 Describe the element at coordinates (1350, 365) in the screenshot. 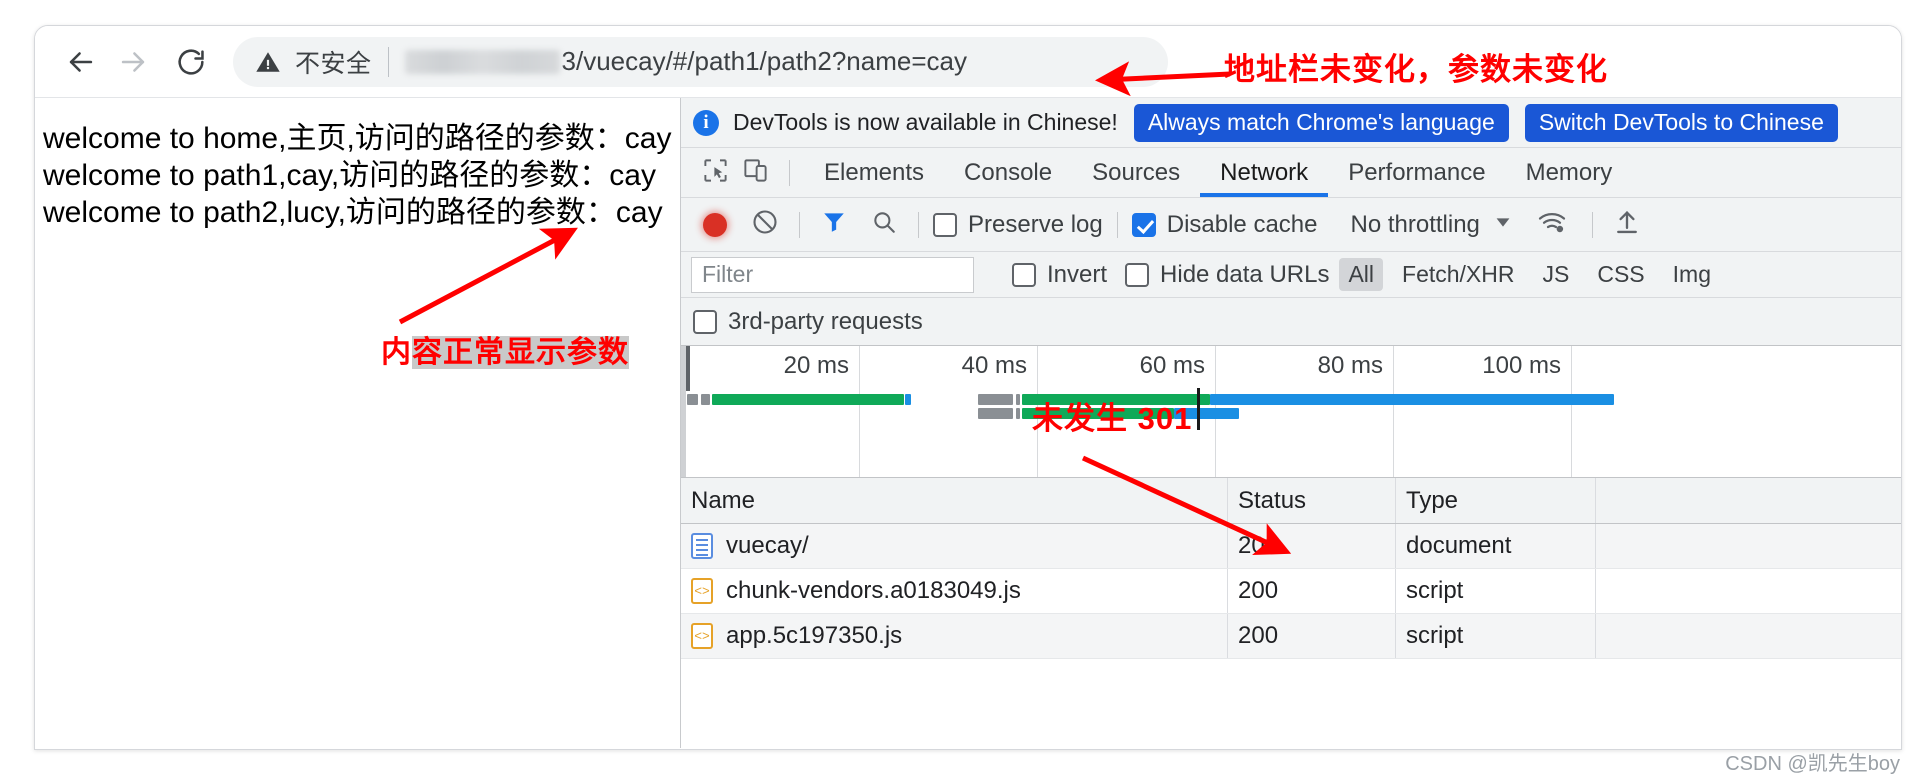

I see `overview-tick-80ms: 80 ms` at that location.